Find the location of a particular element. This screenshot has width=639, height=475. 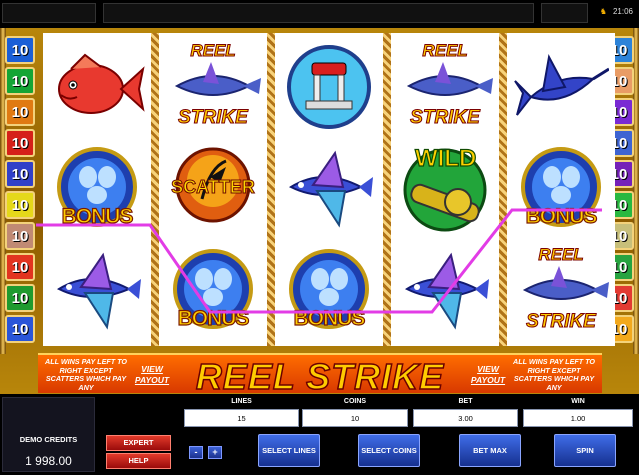

lines-label: LINES is located at coordinates (241, 403).